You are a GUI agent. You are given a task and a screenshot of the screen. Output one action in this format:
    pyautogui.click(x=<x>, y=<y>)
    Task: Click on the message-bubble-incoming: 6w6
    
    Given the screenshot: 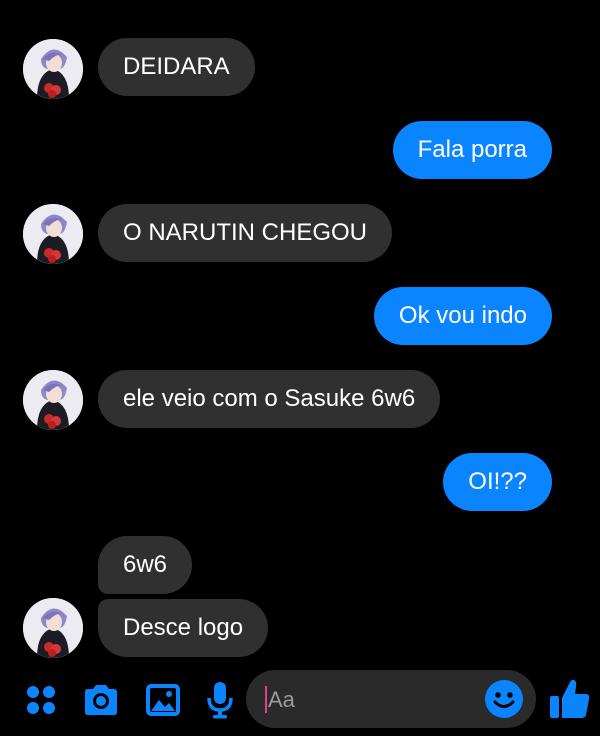 What is the action you would take?
    pyautogui.click(x=145, y=565)
    